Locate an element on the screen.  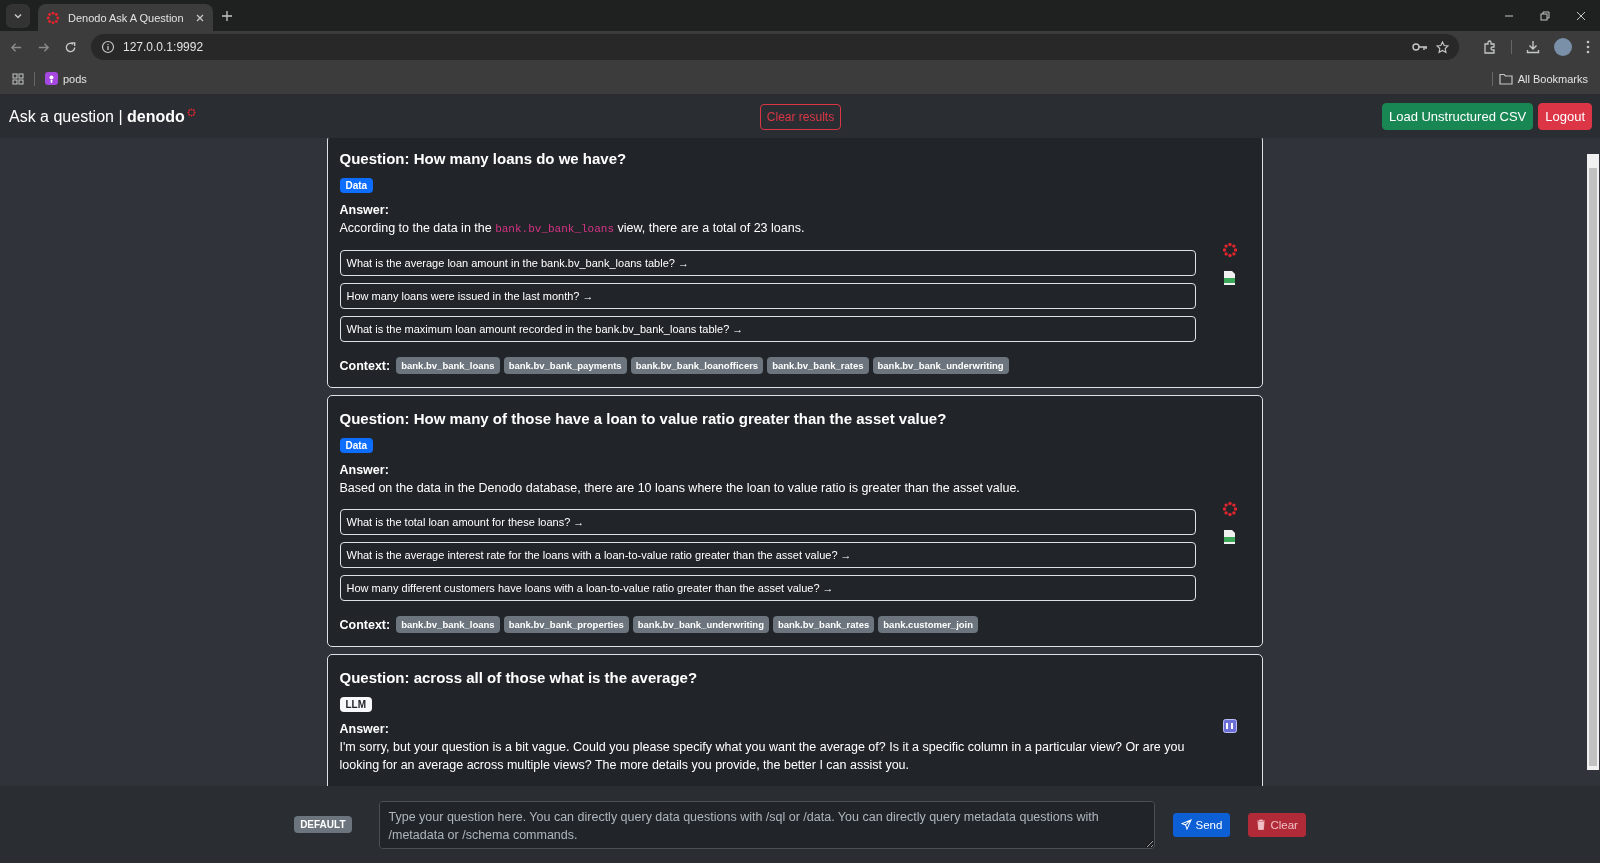
logout-button: Logout is located at coordinates (1565, 116).